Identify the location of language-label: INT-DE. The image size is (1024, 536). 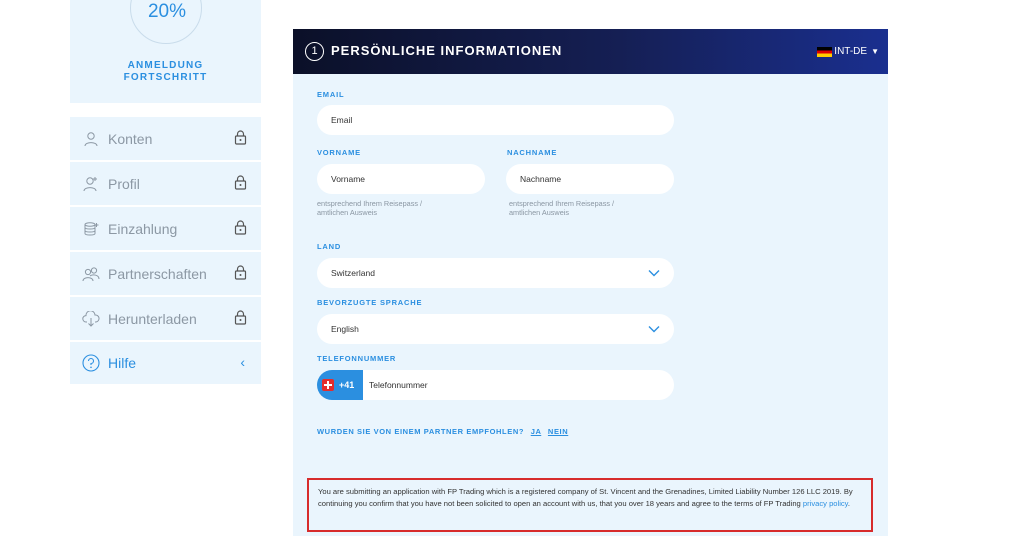
(851, 51).